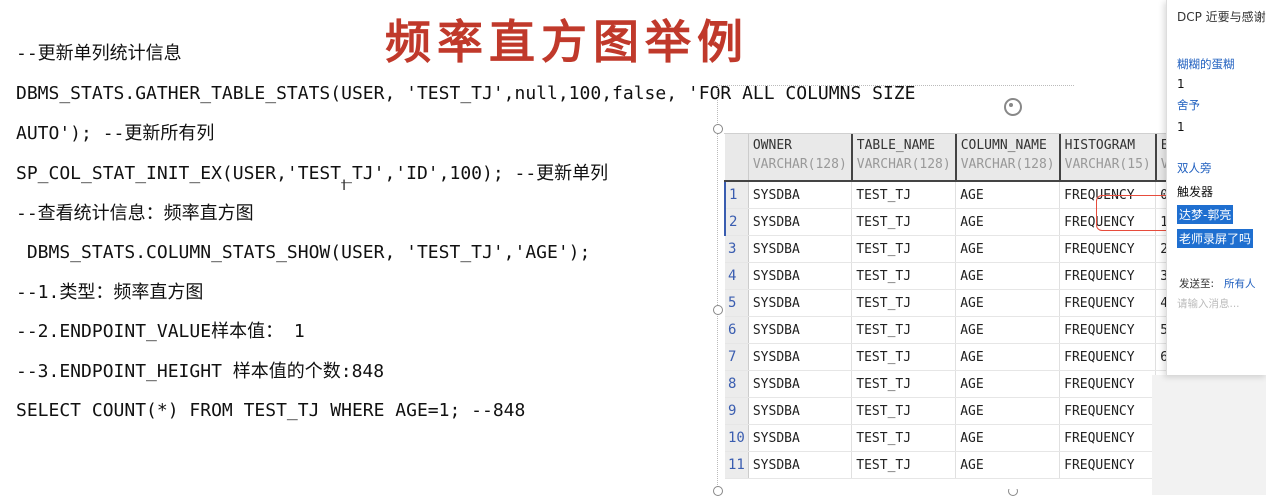 The width and height of the screenshot is (1266, 496). What do you see at coordinates (344, 186) in the screenshot?
I see `text-cursor-icon: I` at bounding box center [344, 186].